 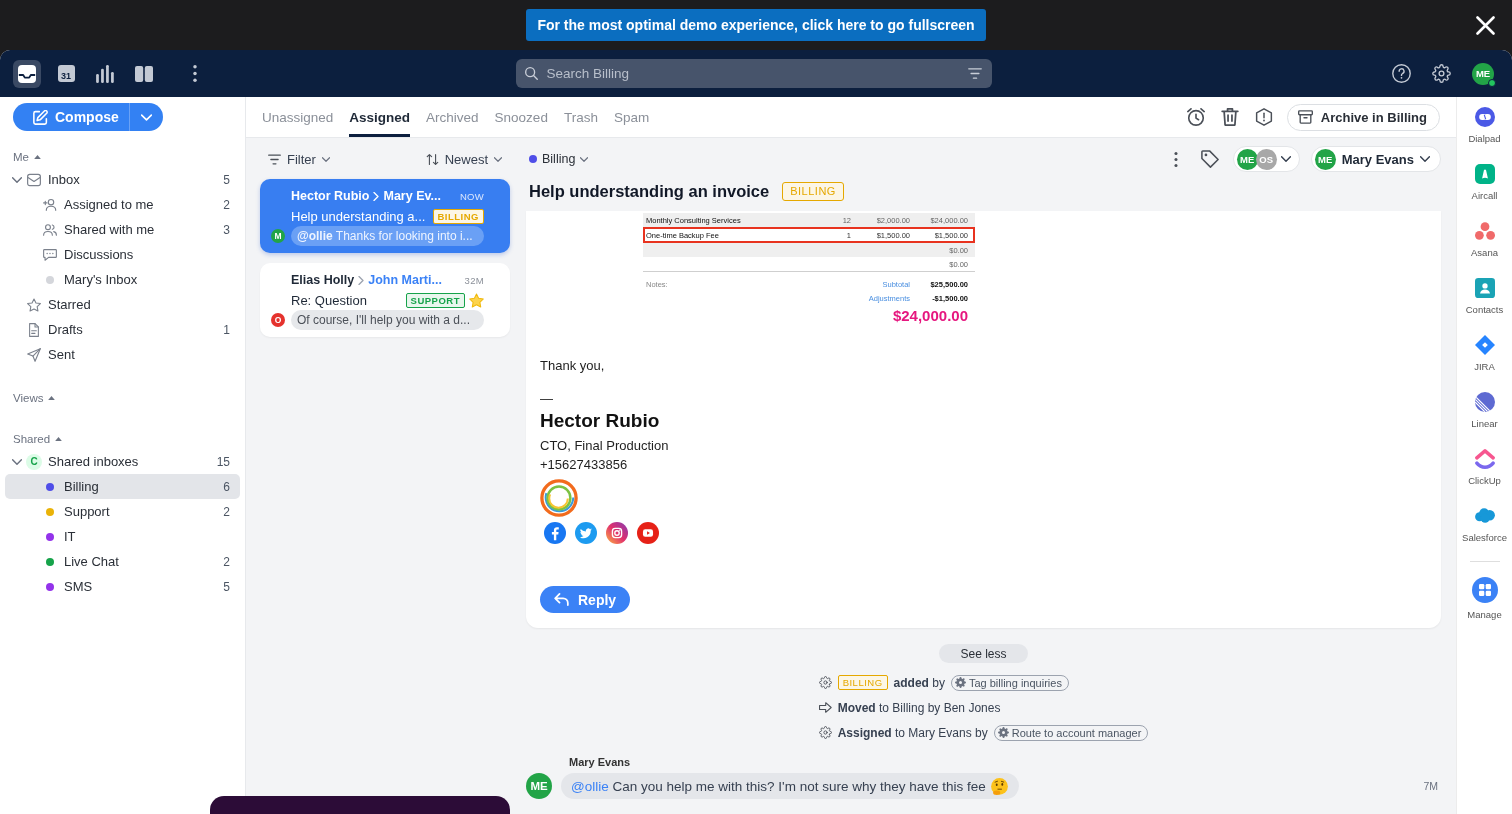 What do you see at coordinates (226, 229) in the screenshot?
I see `item-count: 3` at bounding box center [226, 229].